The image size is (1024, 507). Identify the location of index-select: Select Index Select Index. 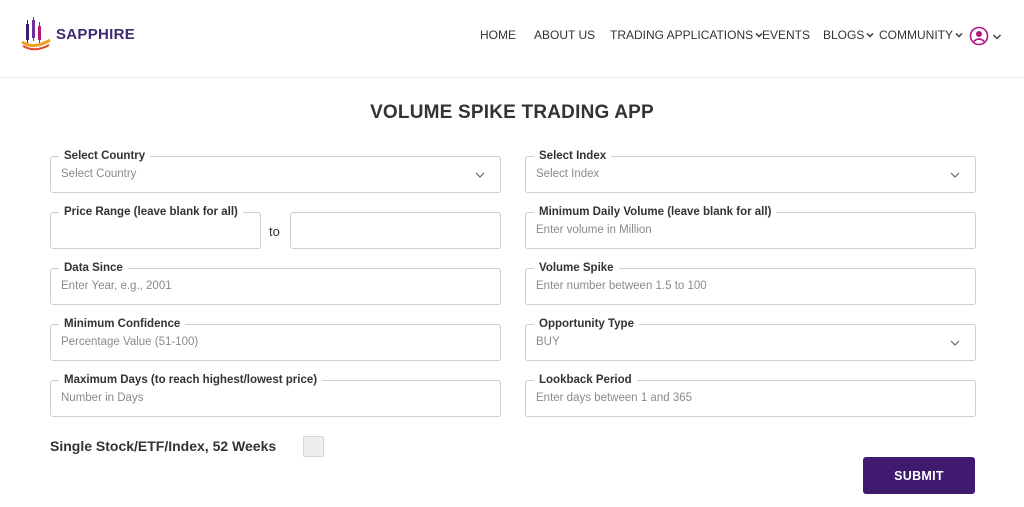
(750, 171).